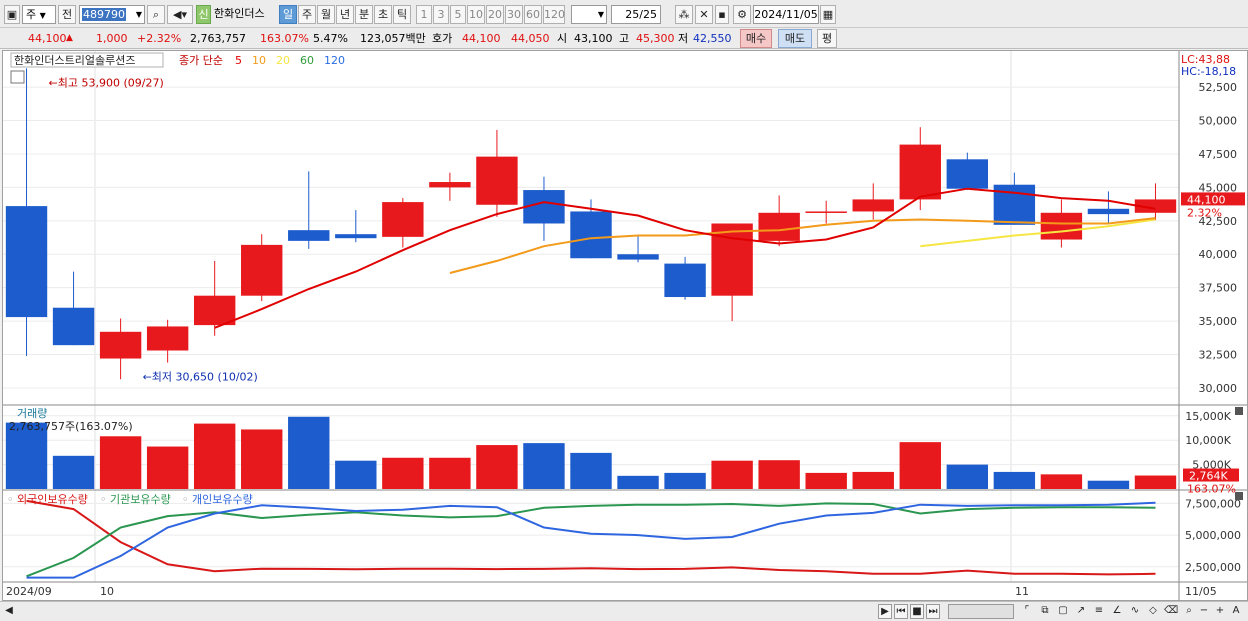 The width and height of the screenshot is (1248, 621). Describe the element at coordinates (1208, 440) in the screenshot. I see `volume-tick-label: 10,000K` at that location.